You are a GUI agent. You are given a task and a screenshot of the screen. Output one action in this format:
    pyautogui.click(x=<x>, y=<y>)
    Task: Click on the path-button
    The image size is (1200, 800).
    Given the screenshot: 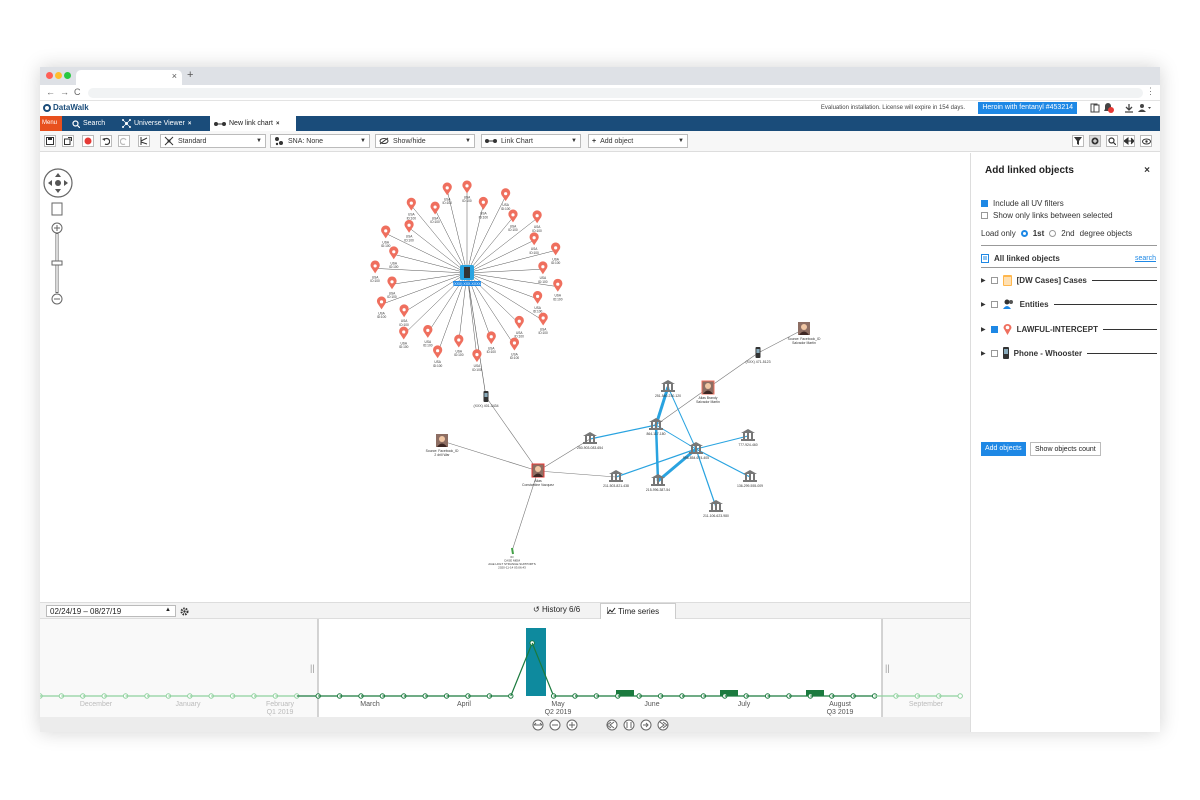 What is the action you would take?
    pyautogui.click(x=1129, y=141)
    